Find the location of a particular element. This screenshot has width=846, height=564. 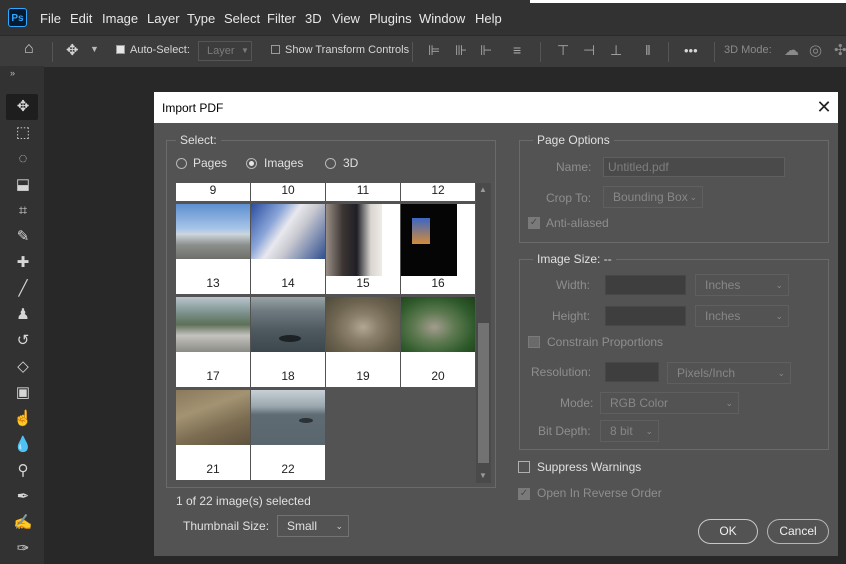

3d-pan-icon: ✣ is located at coordinates (840, 50).